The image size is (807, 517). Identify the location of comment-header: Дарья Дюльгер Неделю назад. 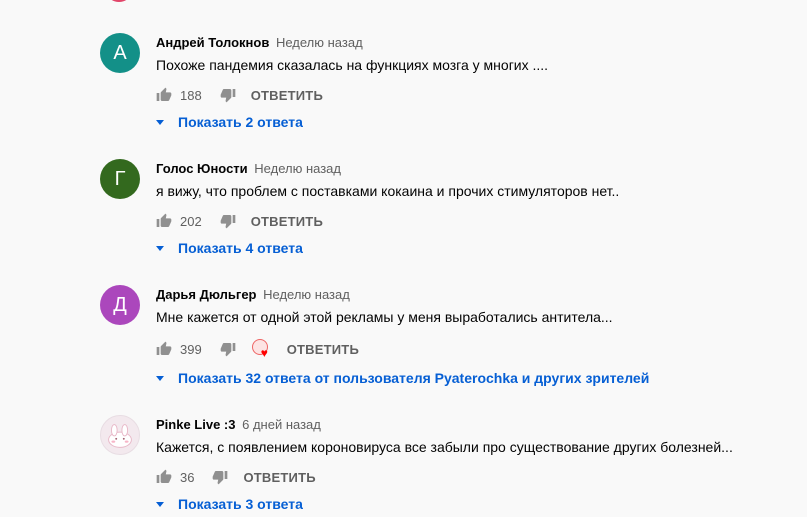
(253, 294).